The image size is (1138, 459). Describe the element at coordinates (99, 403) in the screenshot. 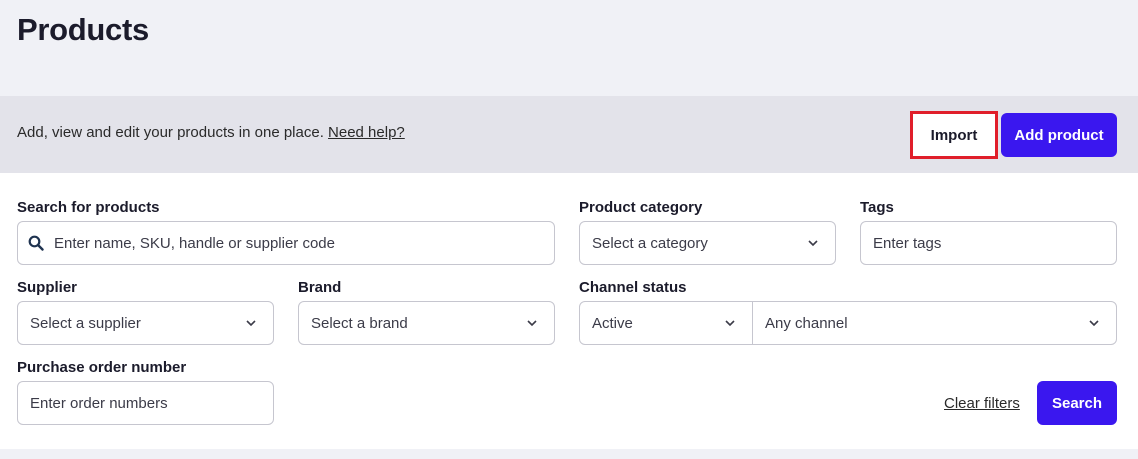

I see `purchase-order-placeholder: Enter order numbers` at that location.